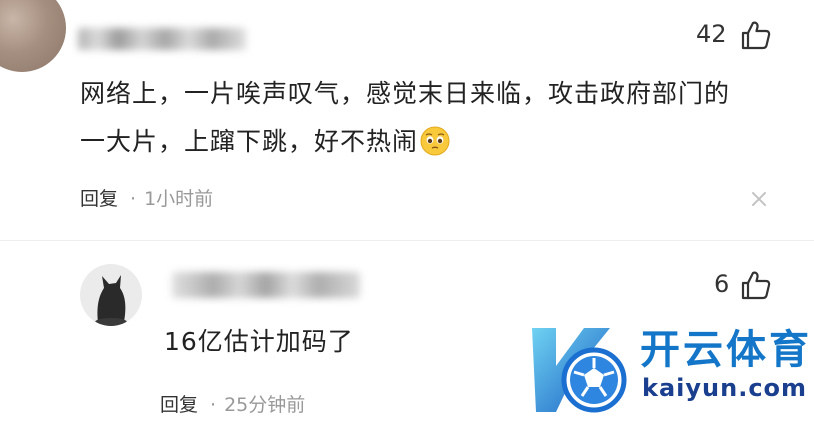  I want to click on comment-text: 16亿估计加码了, so click(259, 341).